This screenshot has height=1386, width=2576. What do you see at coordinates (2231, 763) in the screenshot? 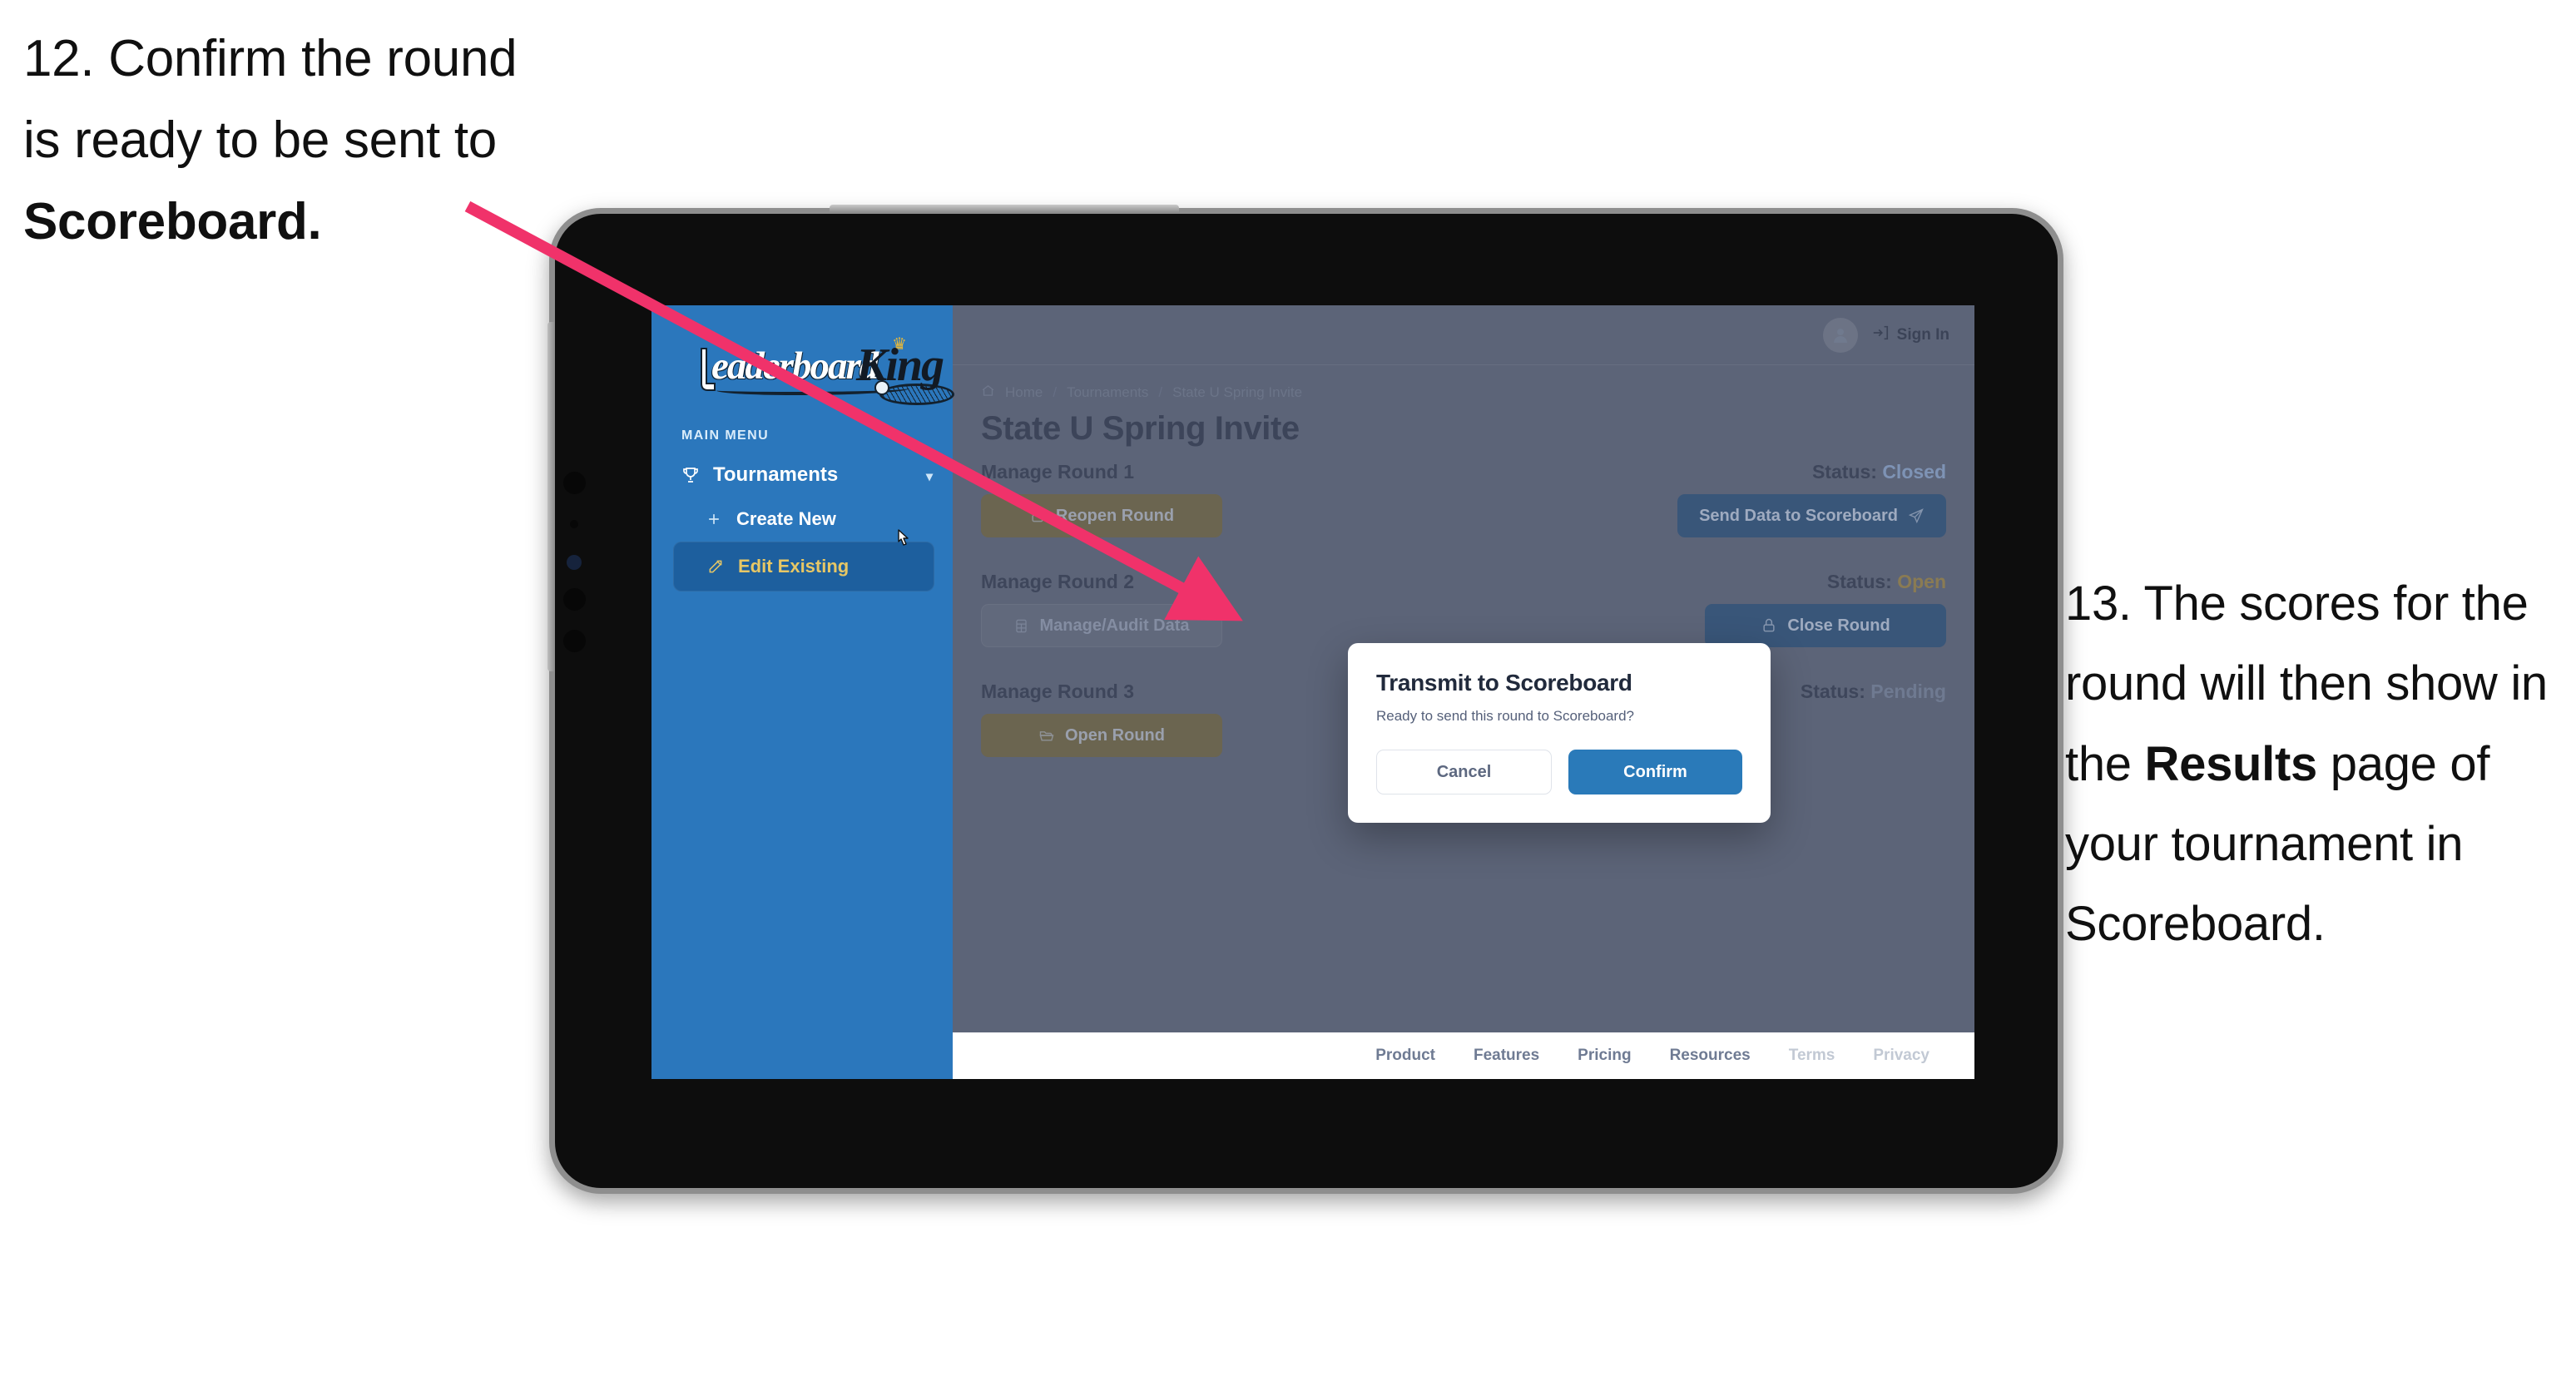
I see `annotation-step-13-bold: Results` at bounding box center [2231, 763].